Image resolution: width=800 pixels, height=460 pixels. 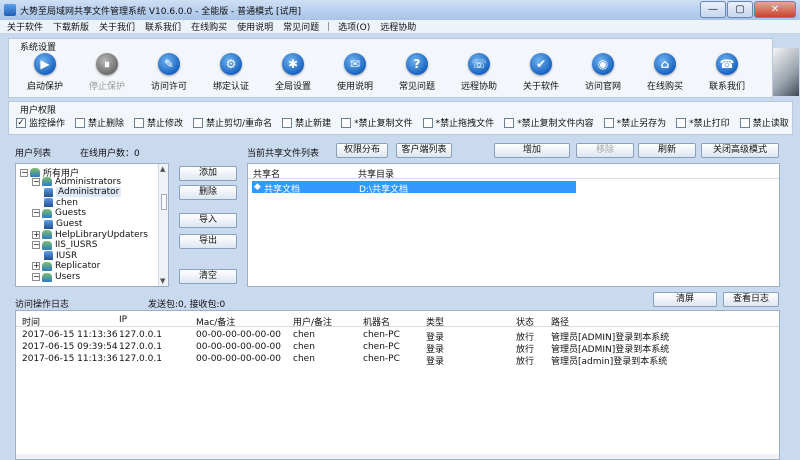 I want to click on scroll-up-icon: ▲, so click(x=162, y=169).